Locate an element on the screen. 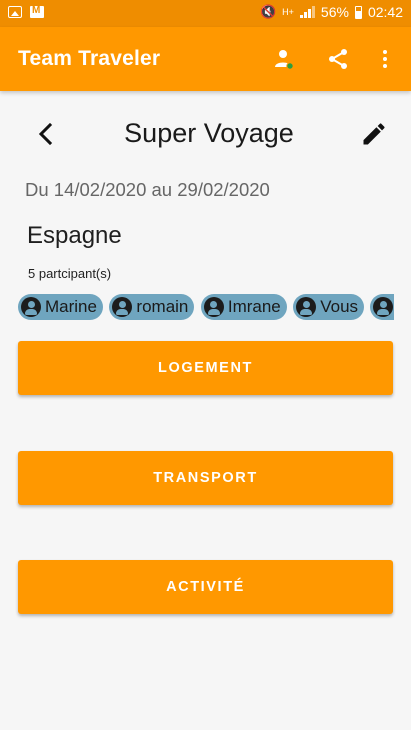 The image size is (411, 730). share-icon is located at coordinates (338, 59).